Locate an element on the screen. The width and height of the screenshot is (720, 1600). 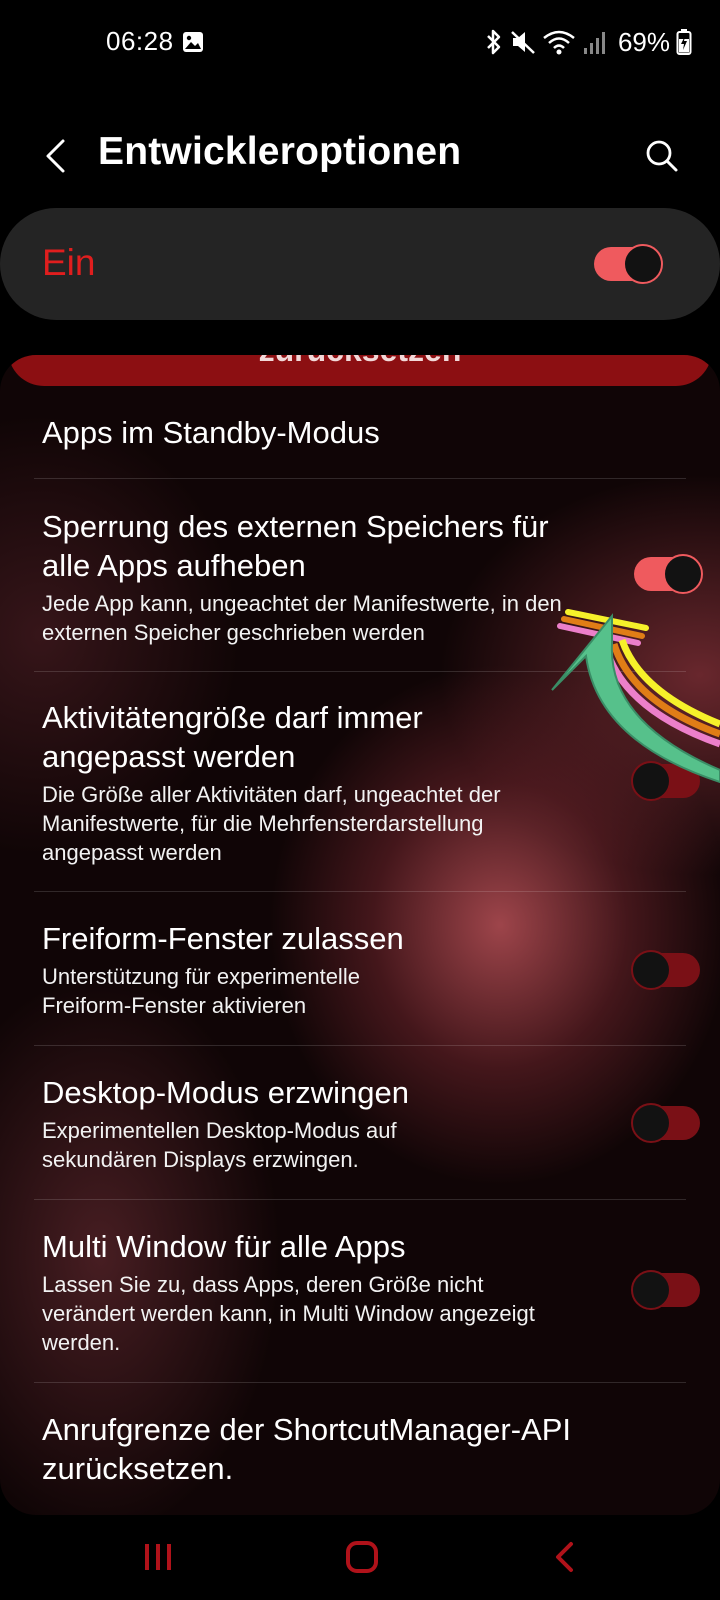
reset-button-label: zurücksetzen is located at coordinates (360, 362).